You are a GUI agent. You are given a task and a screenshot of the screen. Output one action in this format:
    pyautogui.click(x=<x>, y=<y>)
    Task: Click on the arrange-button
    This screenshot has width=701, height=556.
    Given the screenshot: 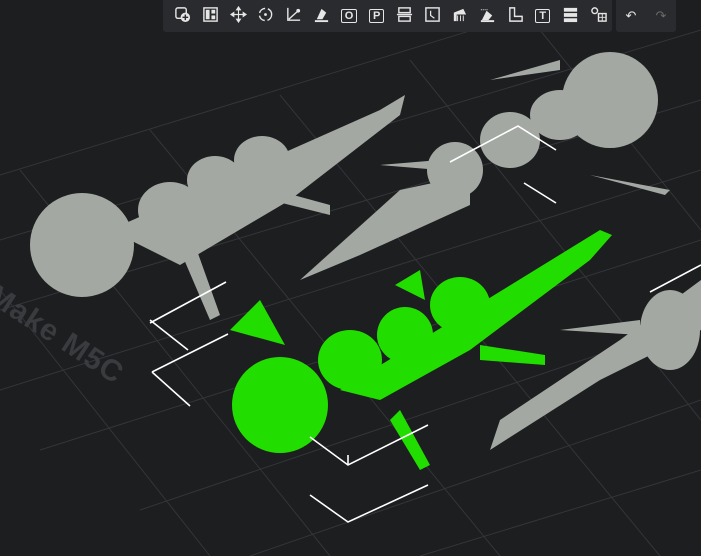 What is the action you would take?
    pyautogui.click(x=211, y=16)
    